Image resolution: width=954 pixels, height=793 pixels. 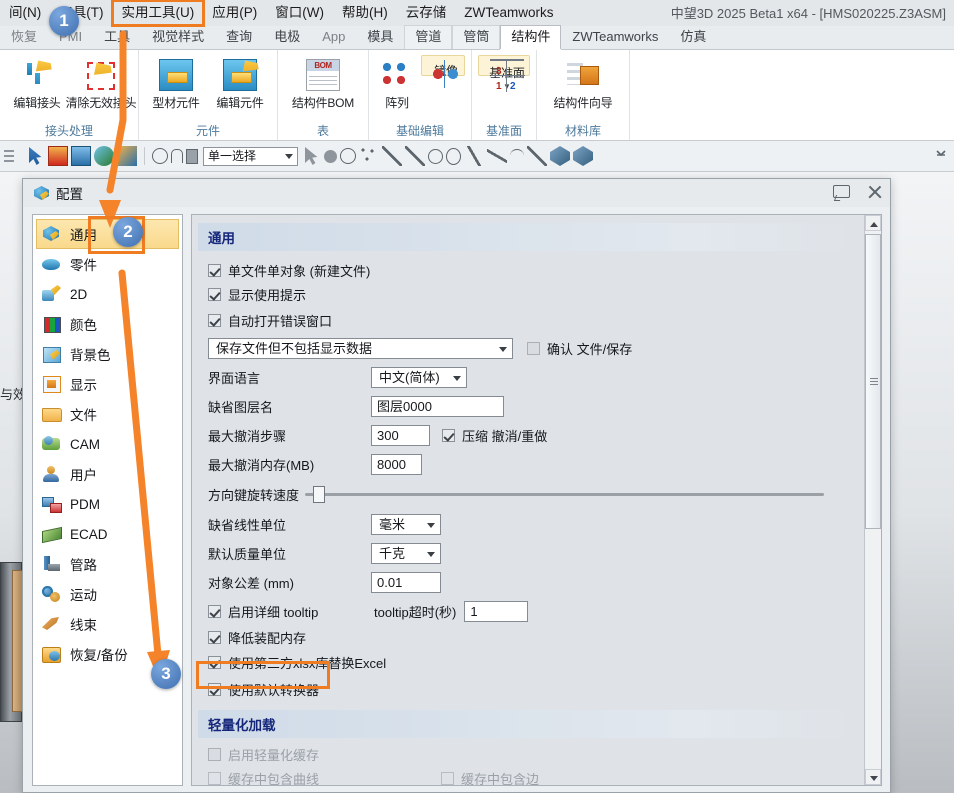 What do you see at coordinates (453, 156) in the screenshot?
I see `ellipse-icon` at bounding box center [453, 156].